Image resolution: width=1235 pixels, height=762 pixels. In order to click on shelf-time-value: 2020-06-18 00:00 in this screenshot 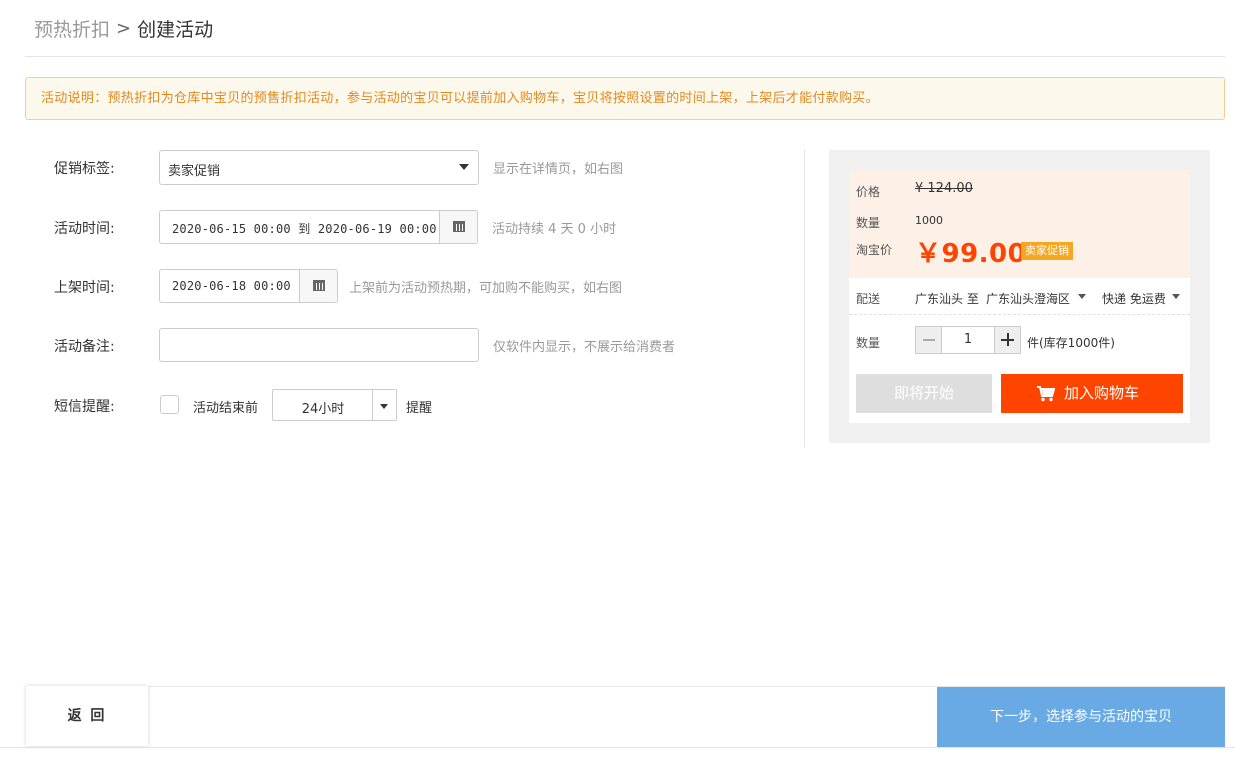, I will do `click(231, 286)`.